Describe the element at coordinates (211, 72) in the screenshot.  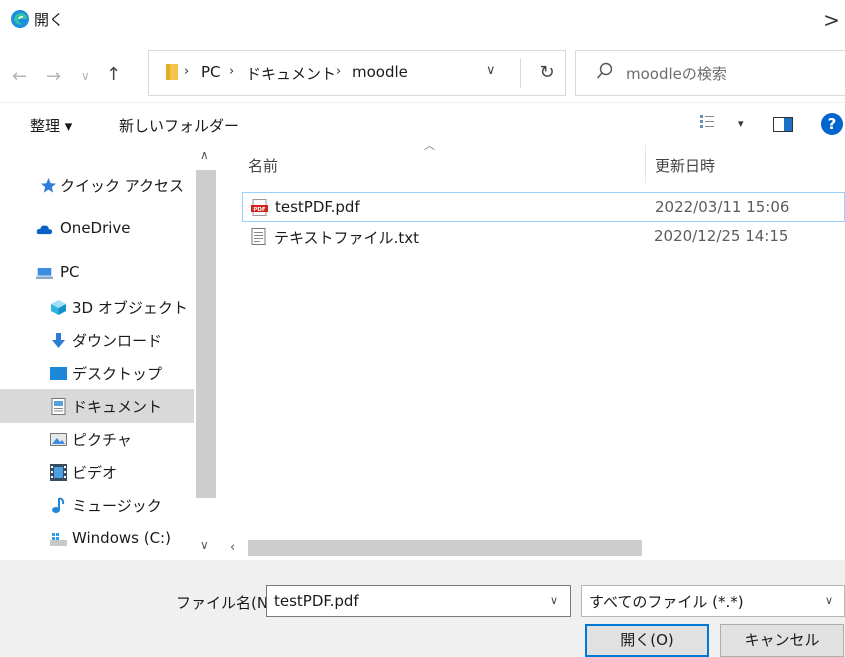
I see `breadcrumb-pc: PC` at that location.